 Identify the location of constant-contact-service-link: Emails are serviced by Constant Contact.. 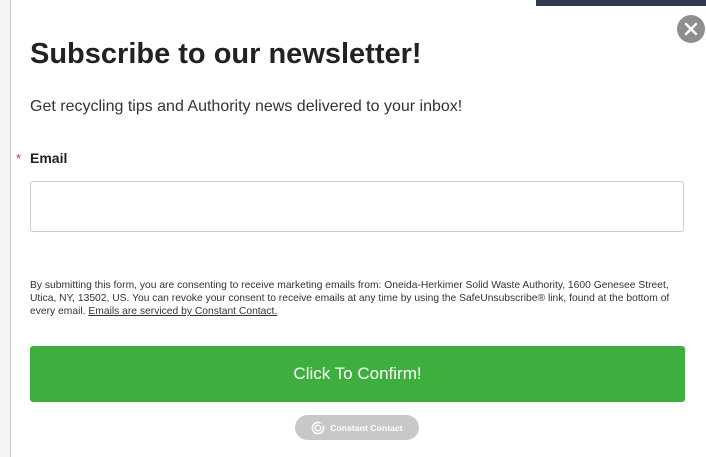
(182, 311).